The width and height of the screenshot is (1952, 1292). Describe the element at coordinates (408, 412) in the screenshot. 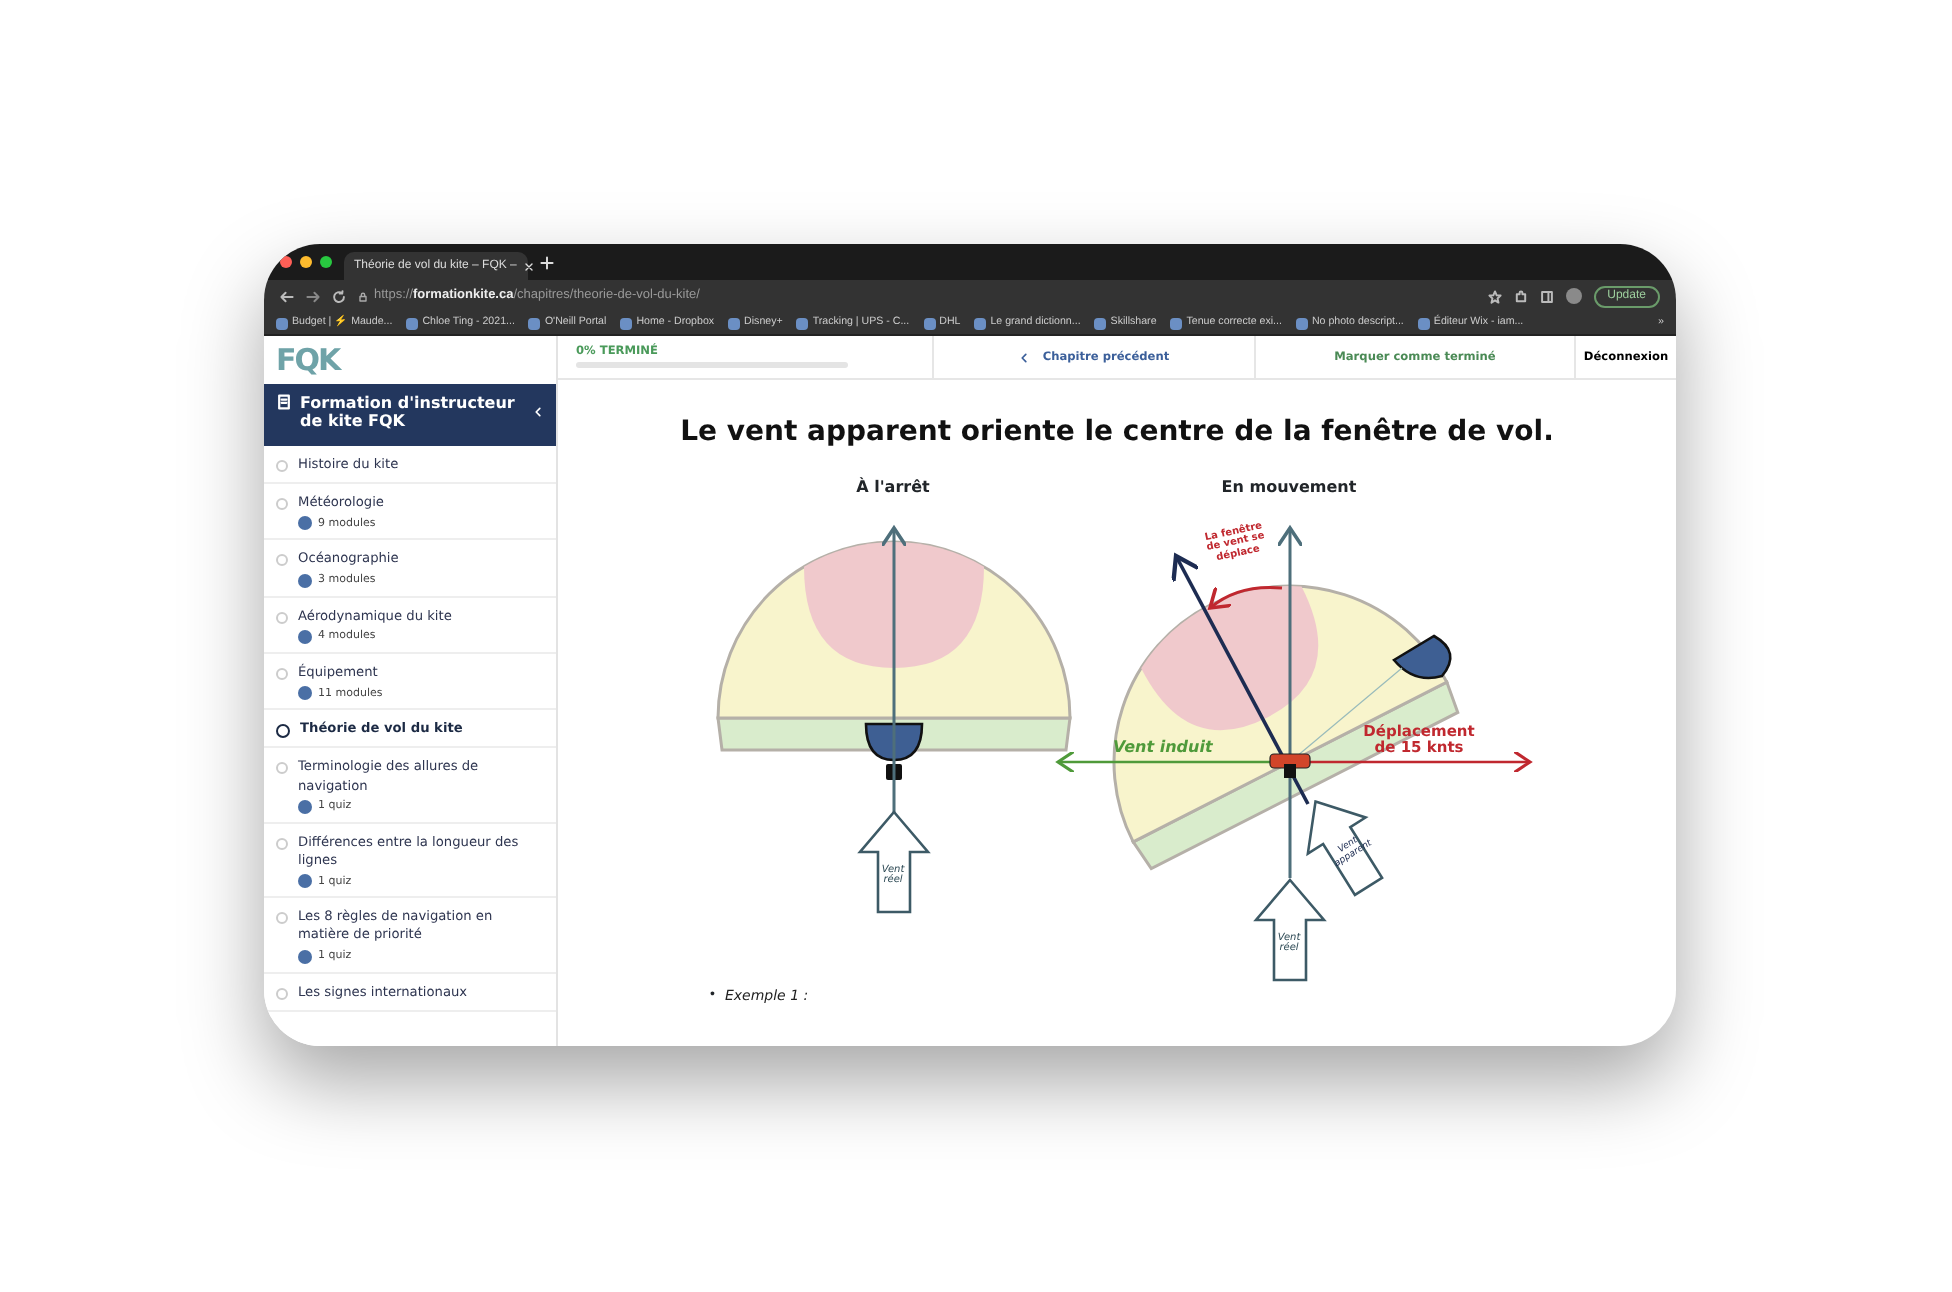

I see `course-title: Formation d'instructeur de kite FQK` at that location.